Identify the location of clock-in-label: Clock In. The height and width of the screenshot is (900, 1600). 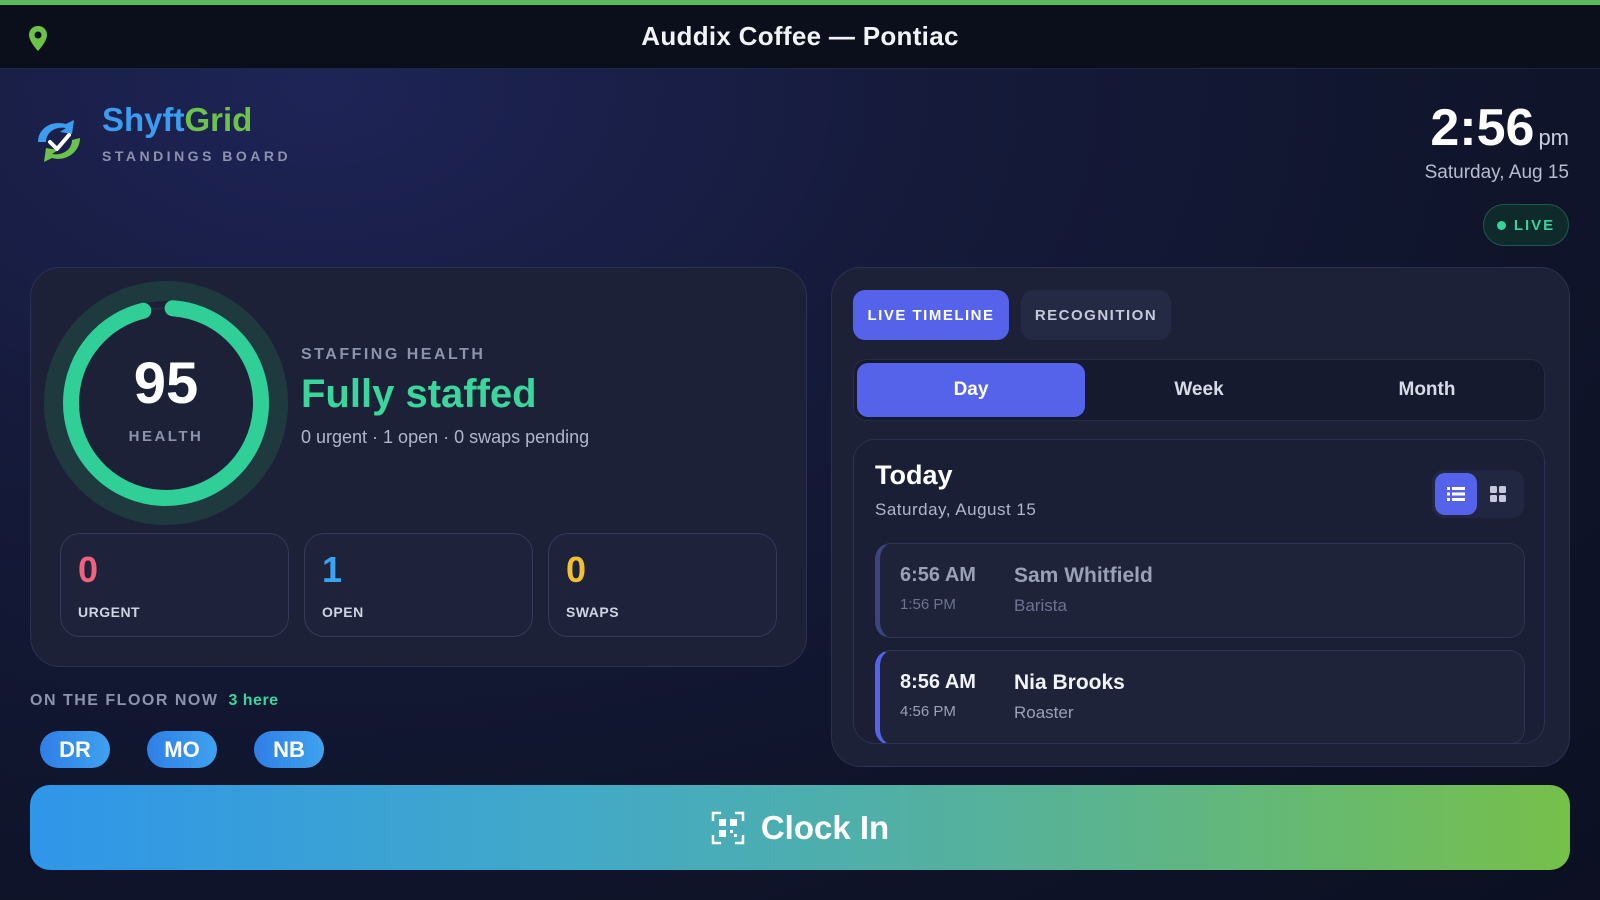
(825, 827).